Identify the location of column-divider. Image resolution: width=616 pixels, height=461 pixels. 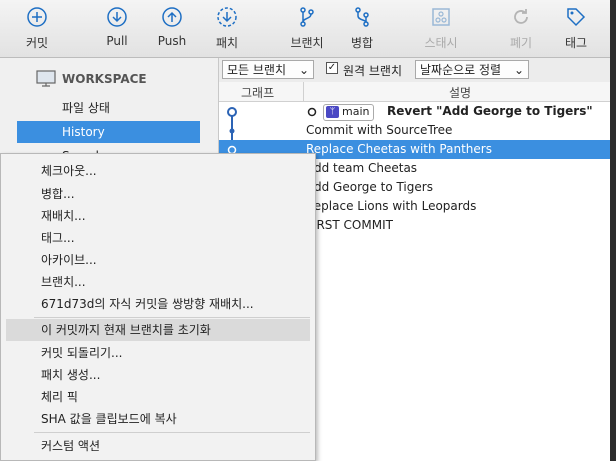
(303, 91).